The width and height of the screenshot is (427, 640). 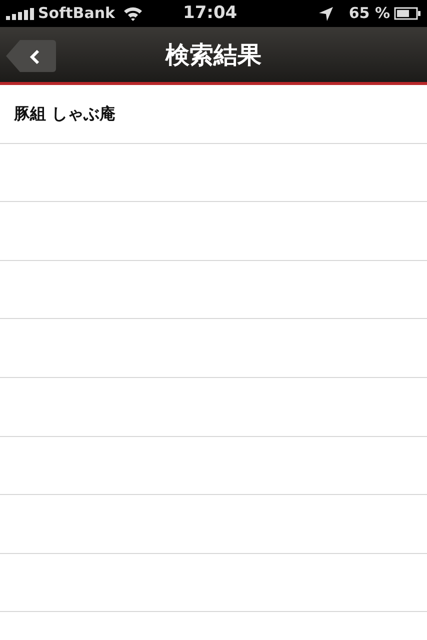 What do you see at coordinates (20, 14) in the screenshot?
I see `signal-icon` at bounding box center [20, 14].